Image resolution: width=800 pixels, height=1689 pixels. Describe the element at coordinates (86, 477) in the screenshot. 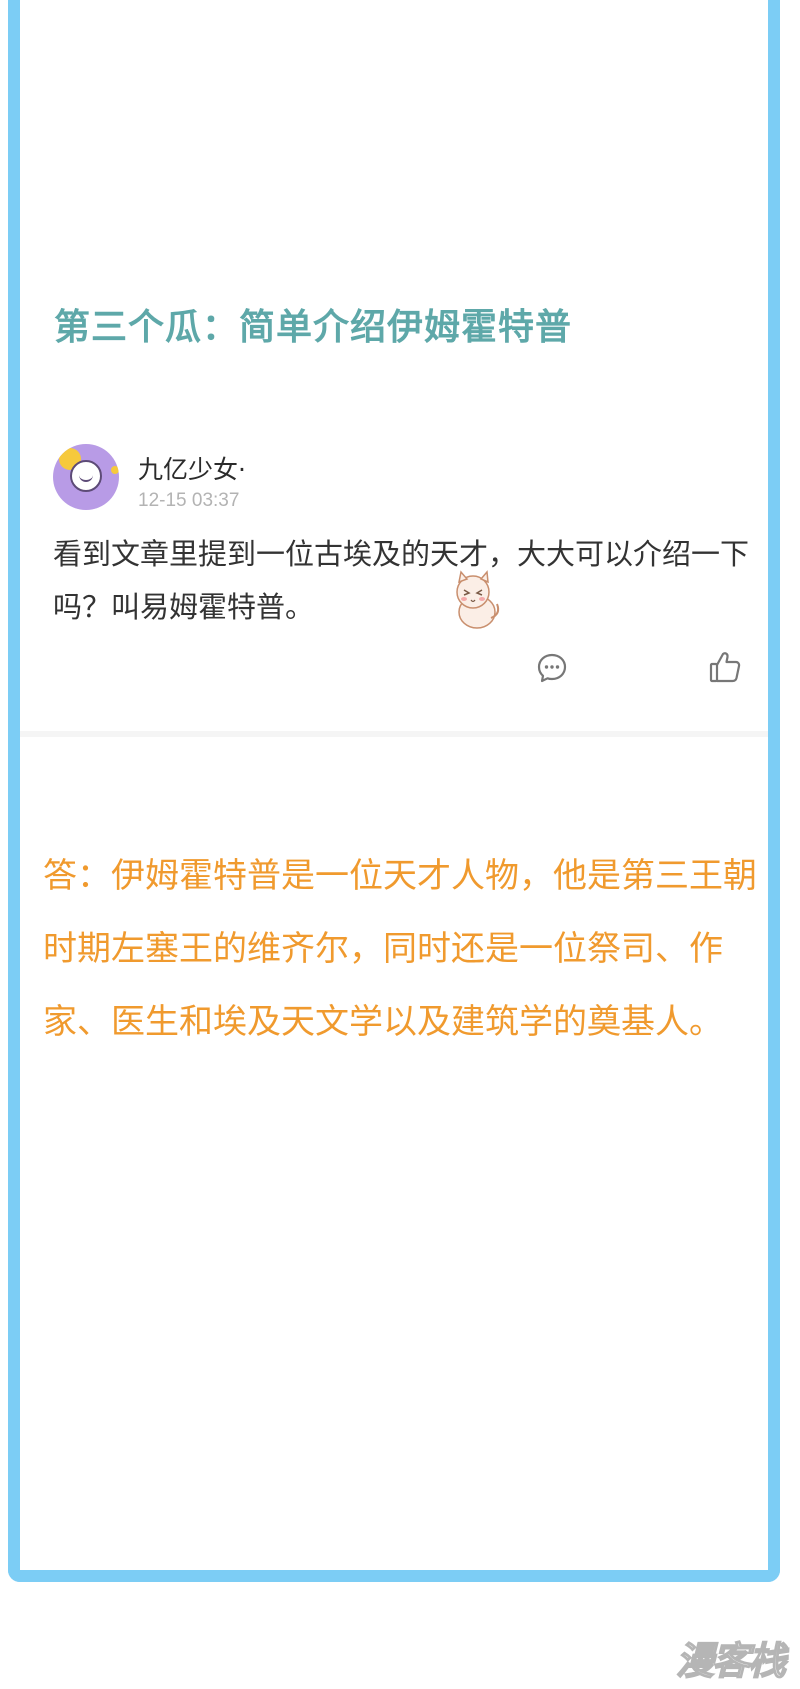

I see `avatar` at that location.